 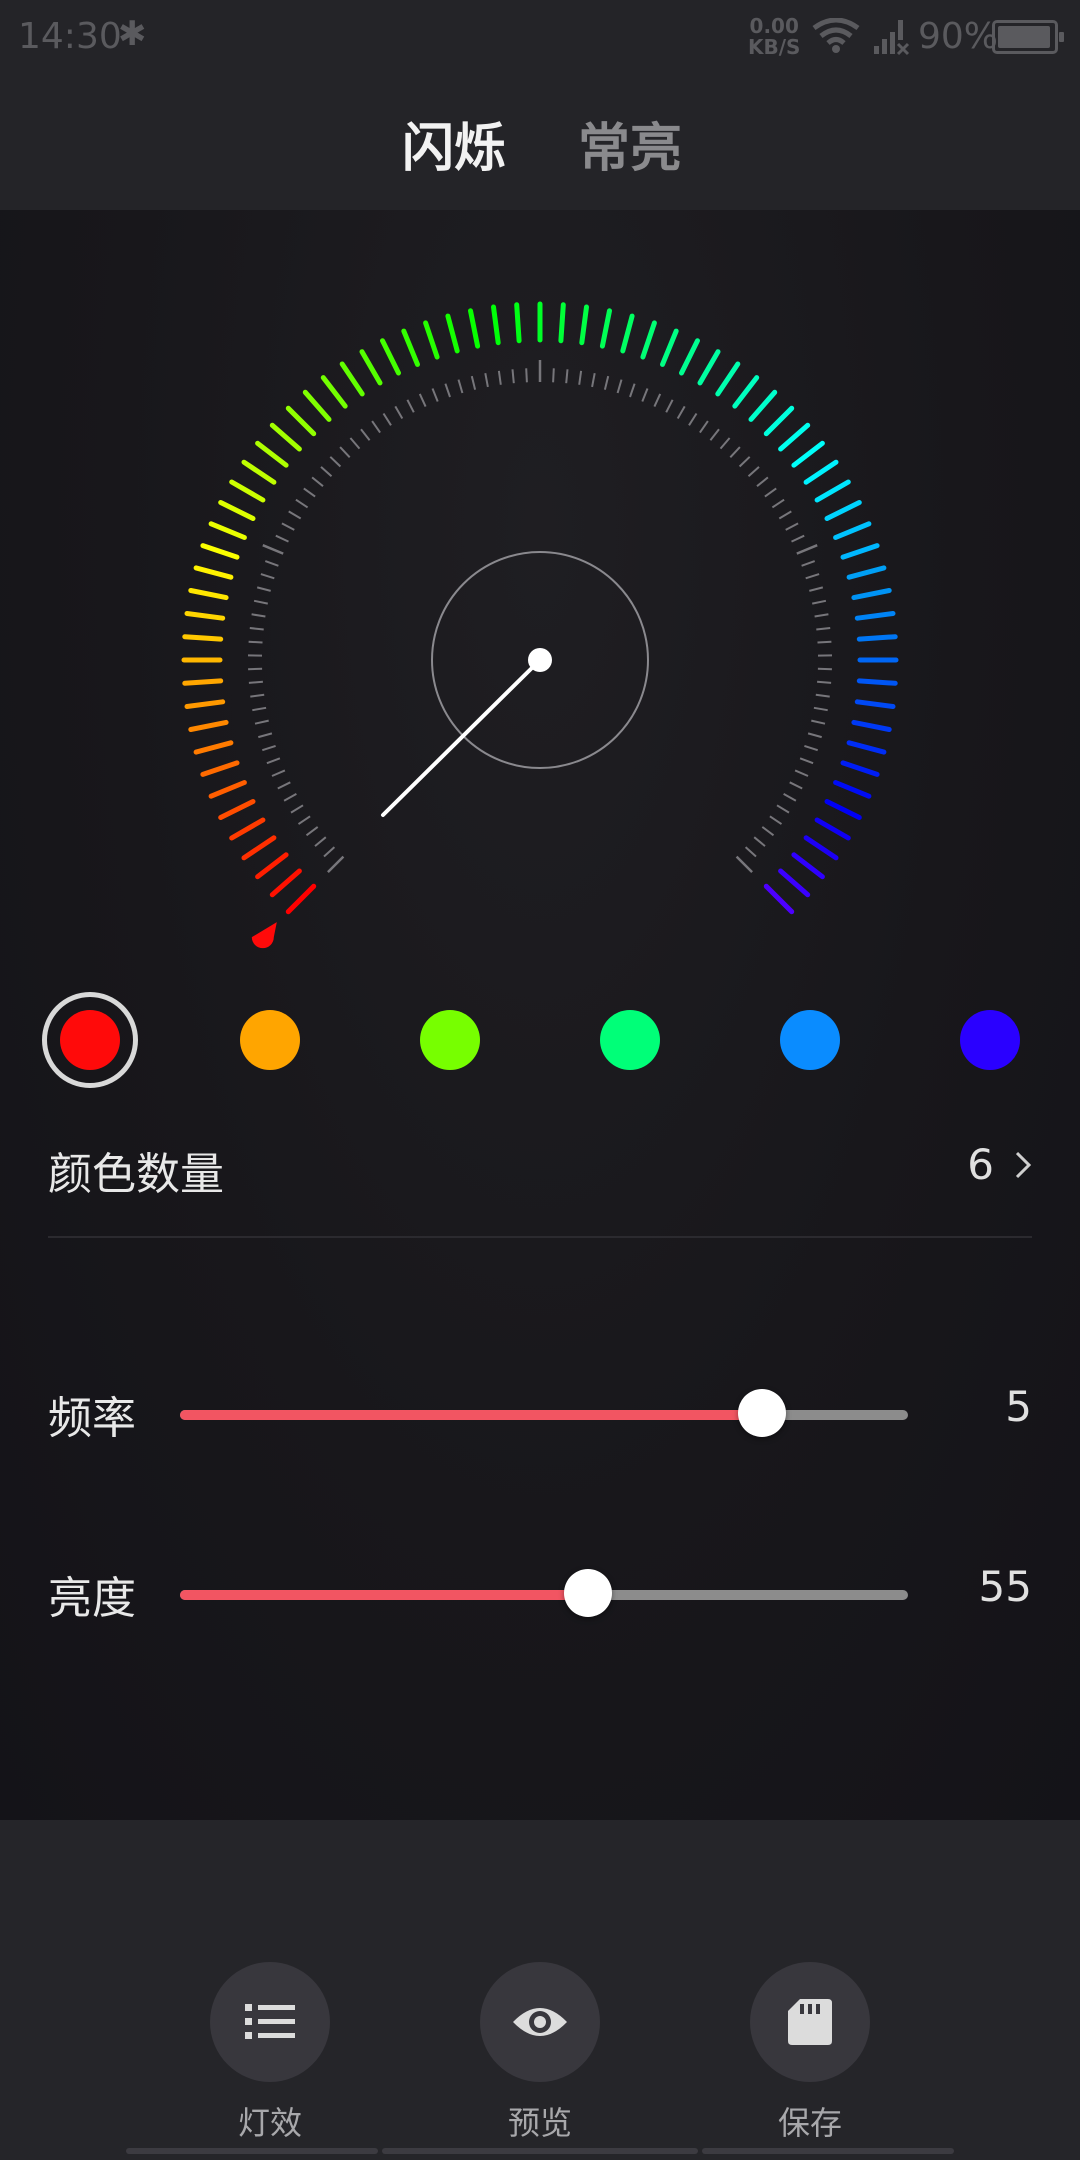 I want to click on tab-blink: 闪烁, so click(x=454, y=143).